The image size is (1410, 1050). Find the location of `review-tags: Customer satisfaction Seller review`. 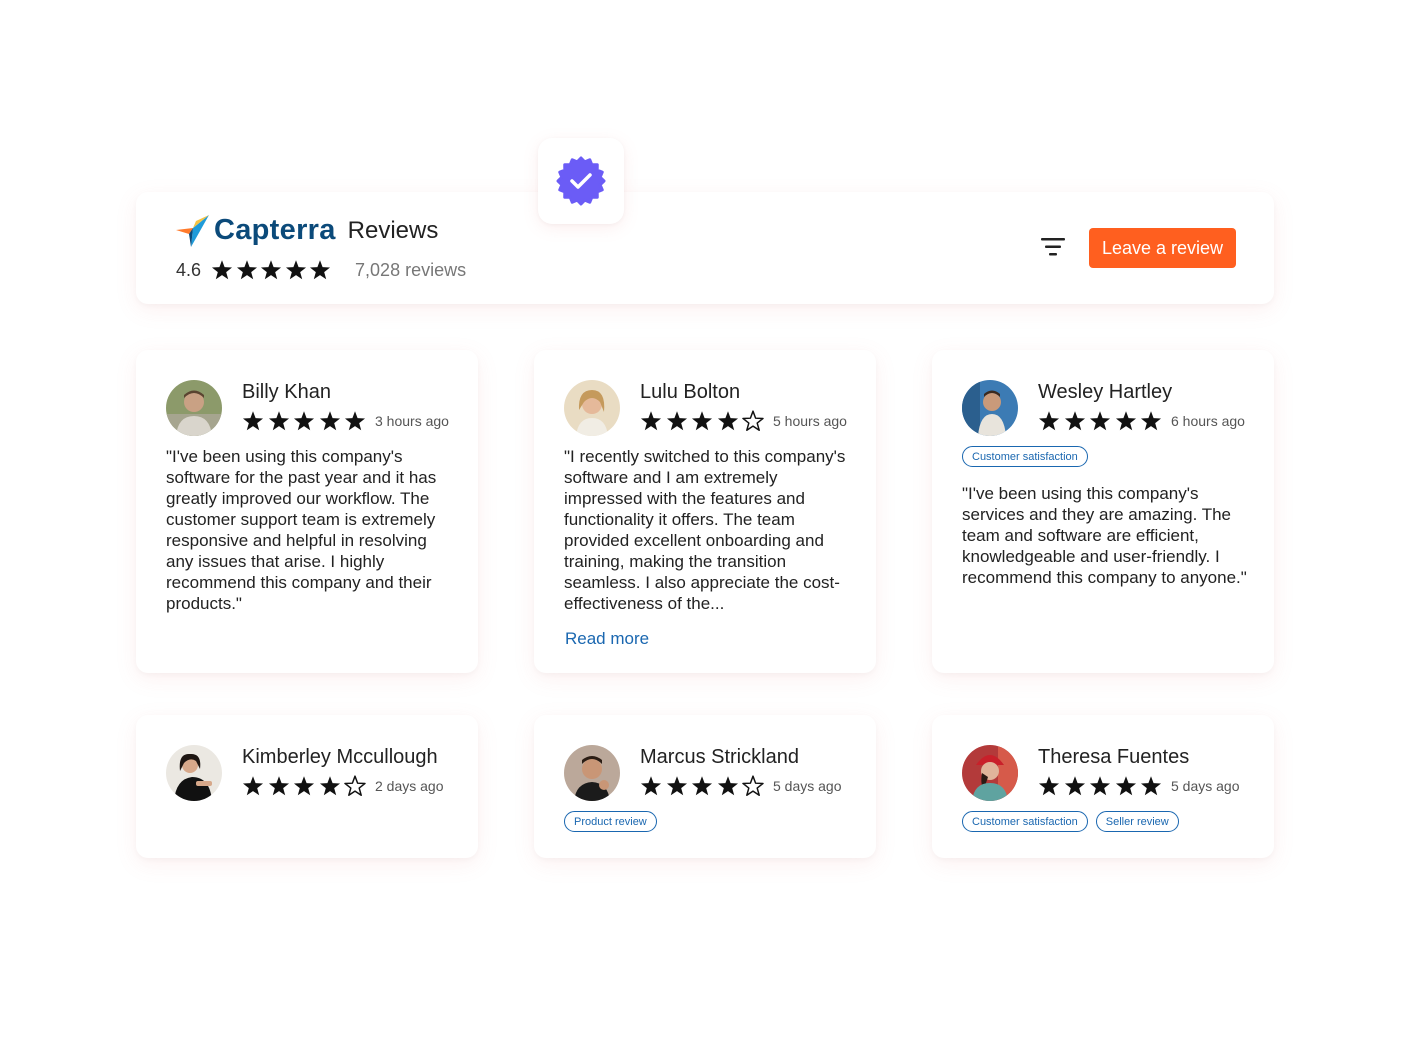

review-tags: Customer satisfaction Seller review is located at coordinates (1070, 821).